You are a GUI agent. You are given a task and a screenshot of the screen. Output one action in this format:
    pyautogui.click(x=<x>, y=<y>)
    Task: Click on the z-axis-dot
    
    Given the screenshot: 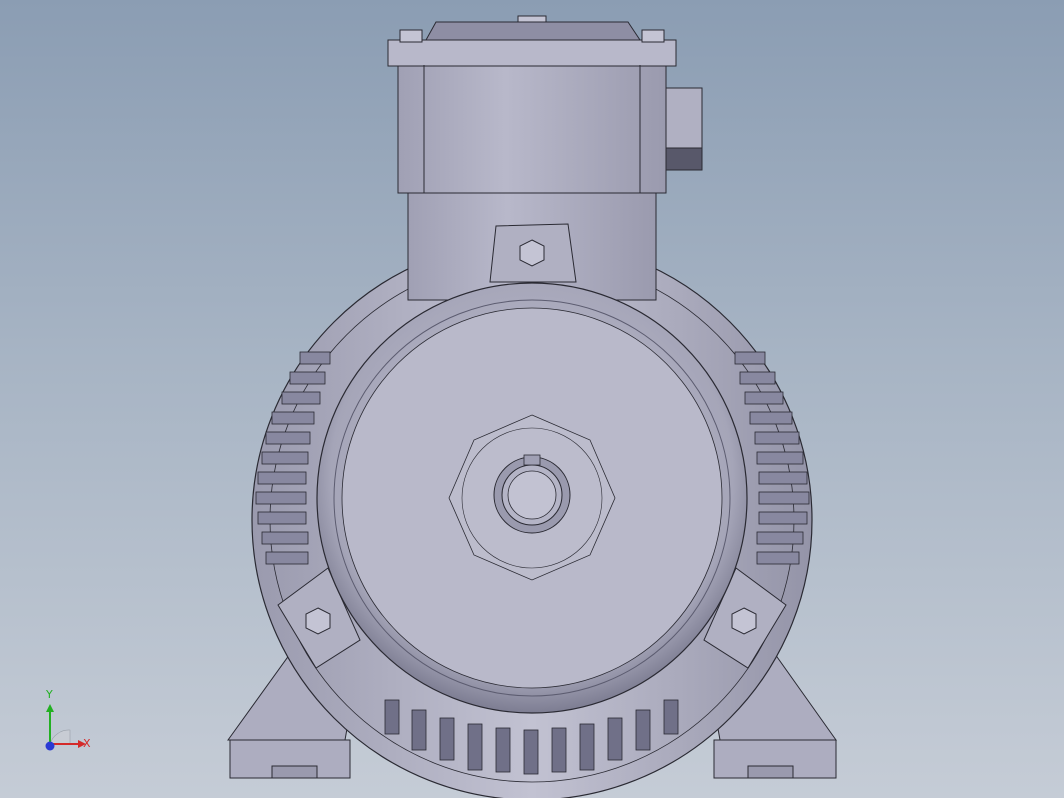 What is the action you would take?
    pyautogui.click(x=50, y=746)
    